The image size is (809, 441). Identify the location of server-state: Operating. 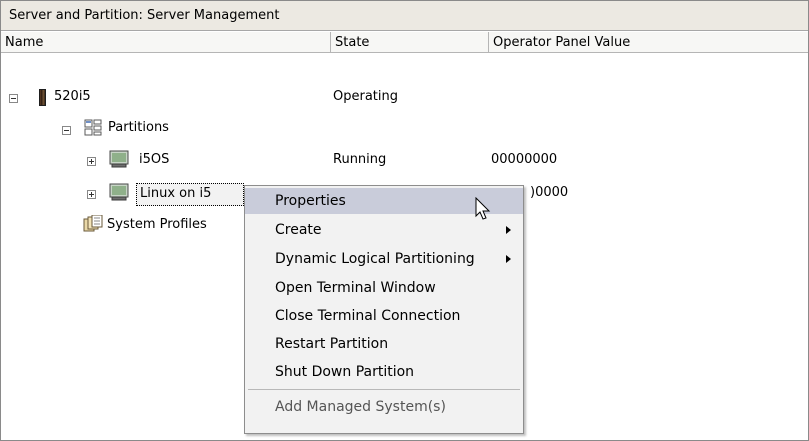
(365, 96).